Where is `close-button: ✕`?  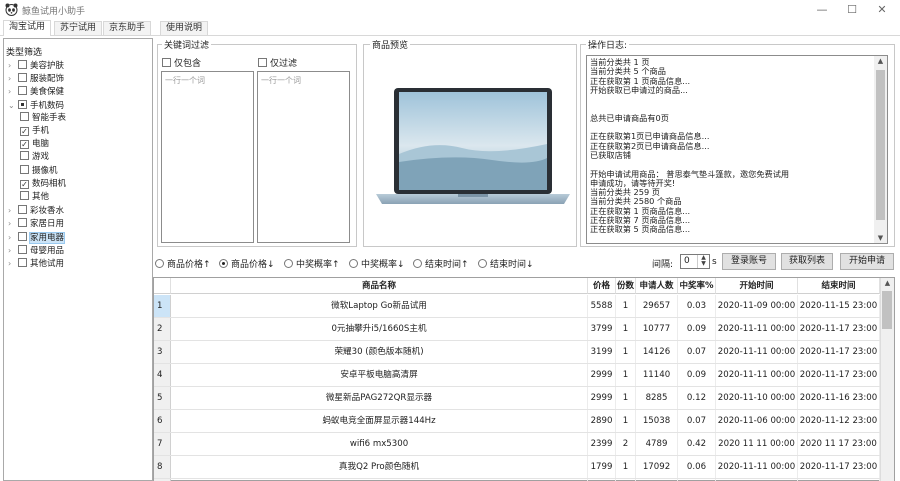 close-button: ✕ is located at coordinates (882, 10).